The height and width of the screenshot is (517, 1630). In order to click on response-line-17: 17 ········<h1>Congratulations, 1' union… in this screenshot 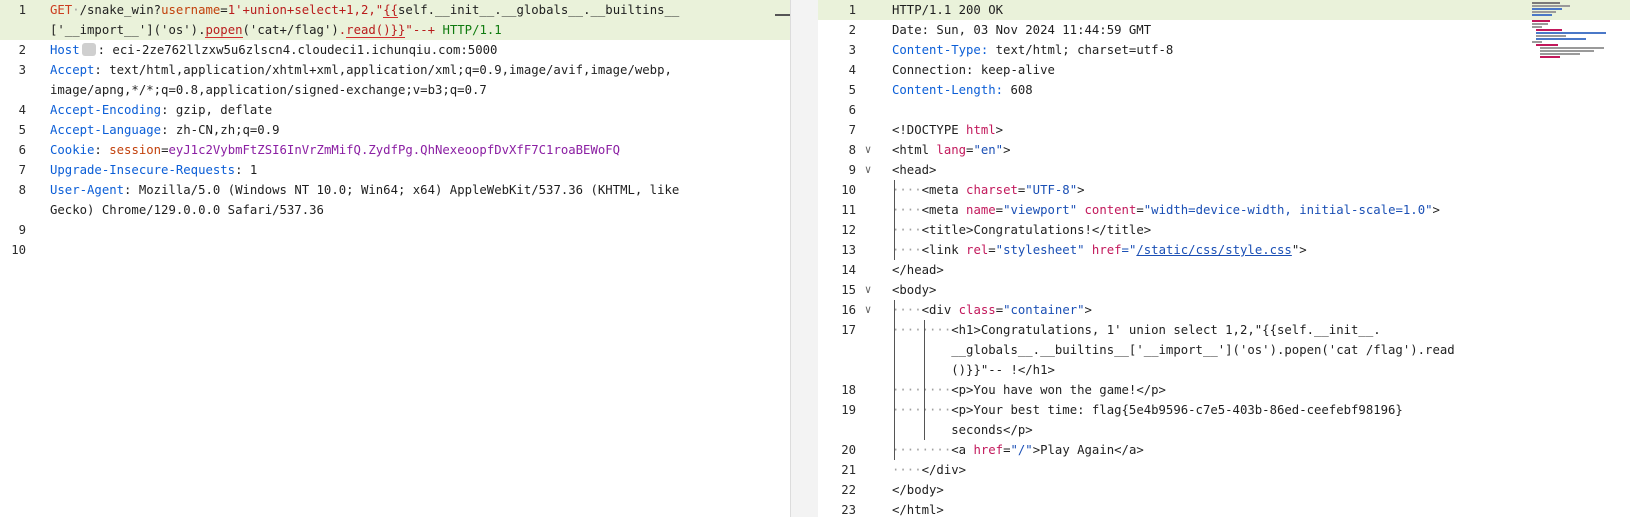, I will do `click(1111, 330)`.